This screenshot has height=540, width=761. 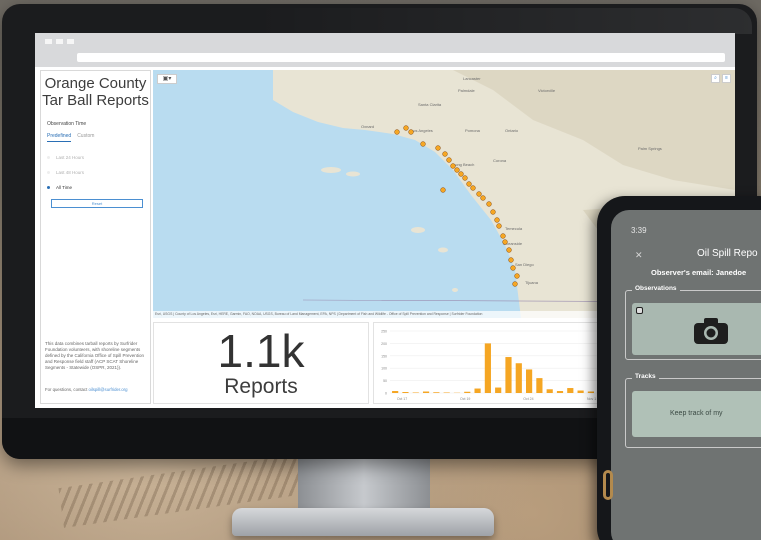 I want to click on close-icon: ✕, so click(x=639, y=255).